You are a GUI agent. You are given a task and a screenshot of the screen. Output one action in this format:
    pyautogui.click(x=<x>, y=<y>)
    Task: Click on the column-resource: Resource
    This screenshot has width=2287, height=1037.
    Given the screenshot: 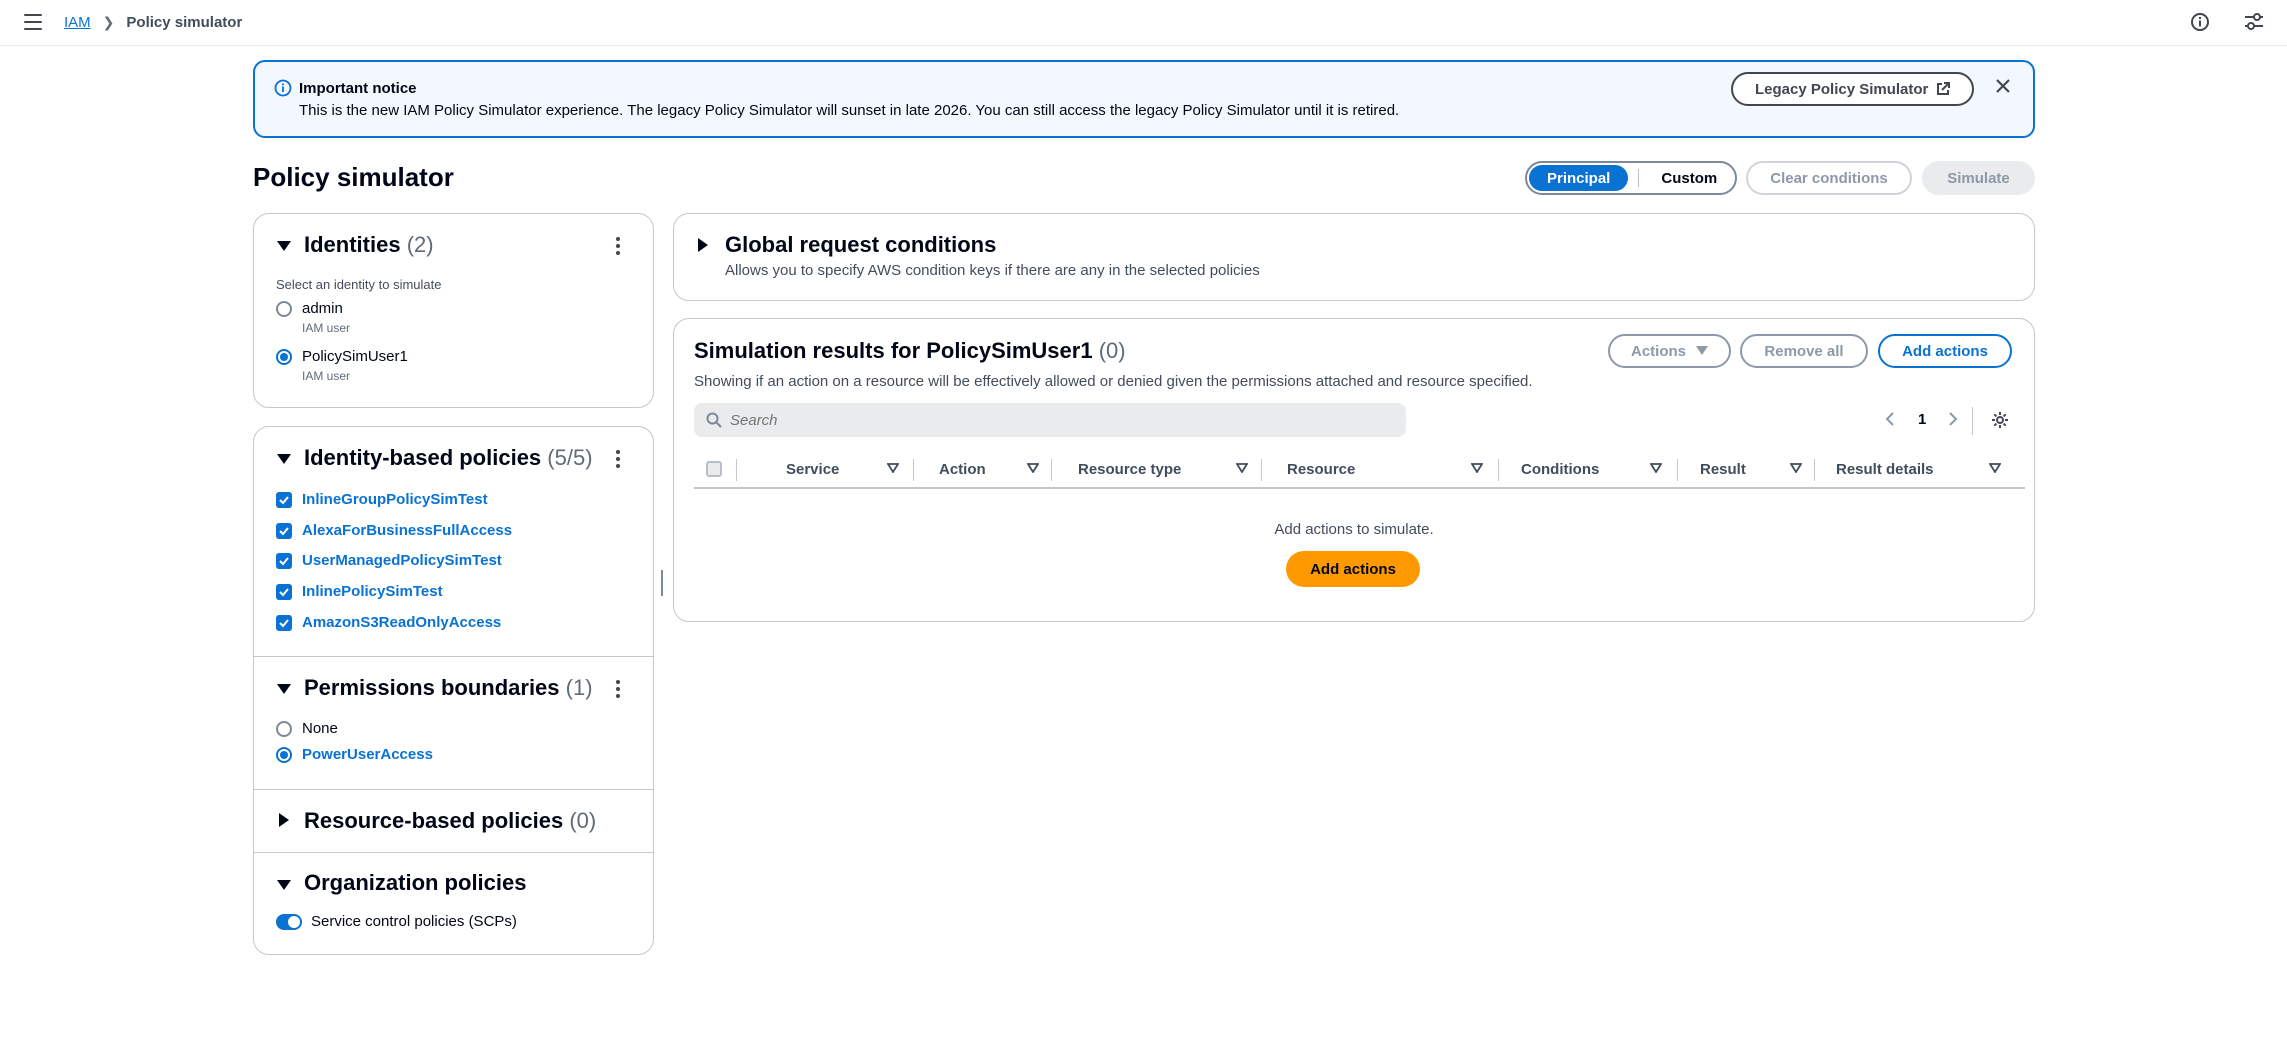 What is the action you would take?
    pyautogui.click(x=1321, y=469)
    